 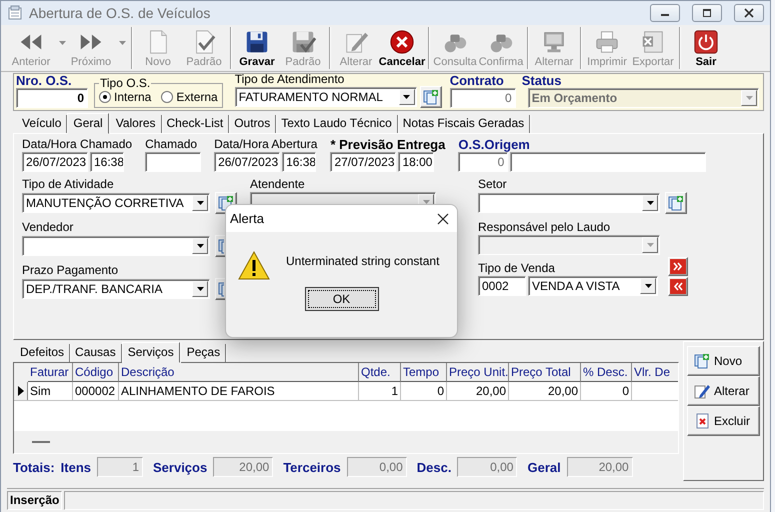 I want to click on column-header: Tempo, so click(x=424, y=372).